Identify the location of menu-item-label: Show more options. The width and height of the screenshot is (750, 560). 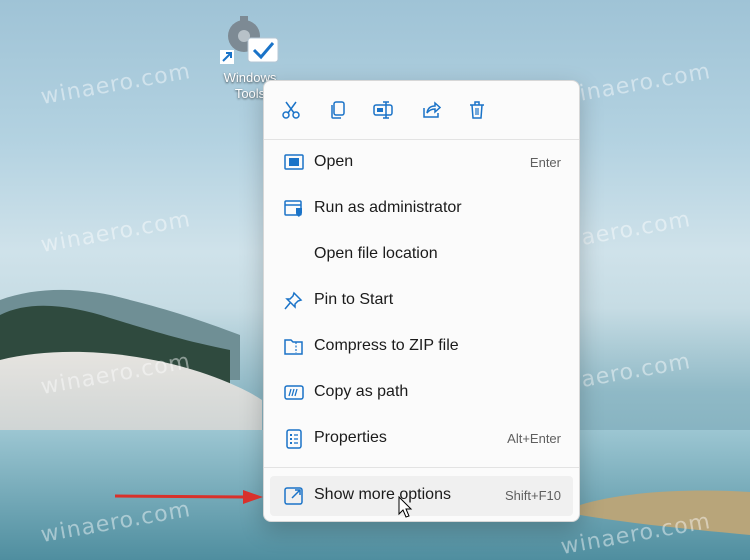
(382, 494).